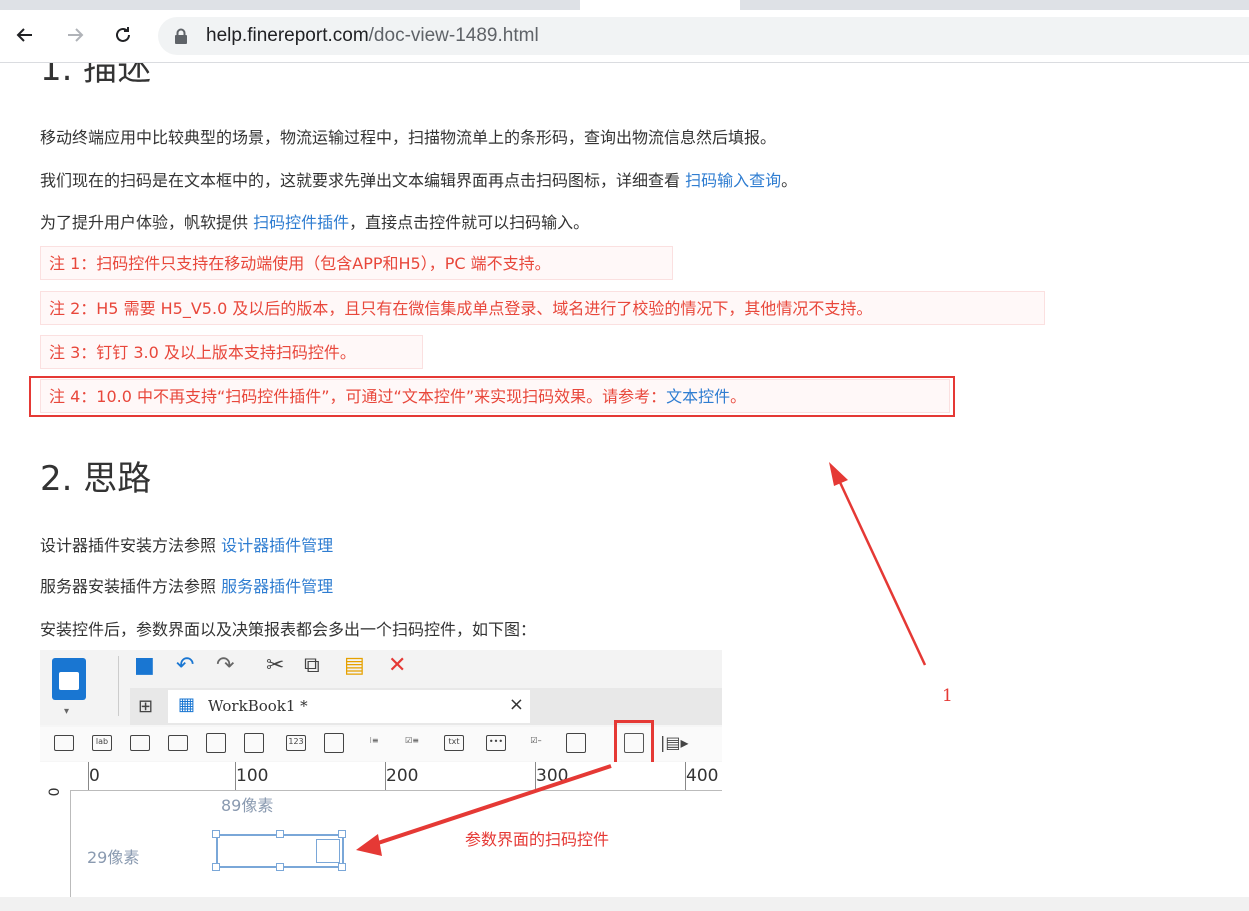  What do you see at coordinates (277, 545) in the screenshot?
I see `designer-plugin-management-link: 设计器插件管理` at bounding box center [277, 545].